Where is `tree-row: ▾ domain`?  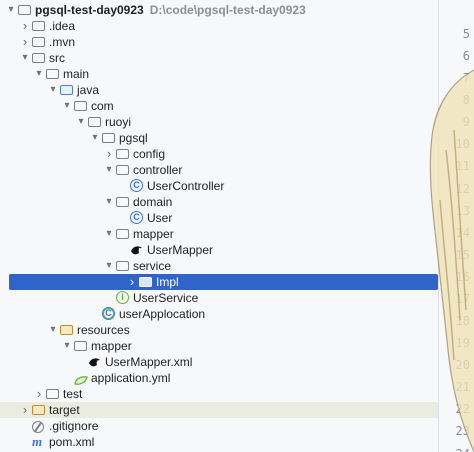 tree-row: ▾ domain is located at coordinates (219, 202).